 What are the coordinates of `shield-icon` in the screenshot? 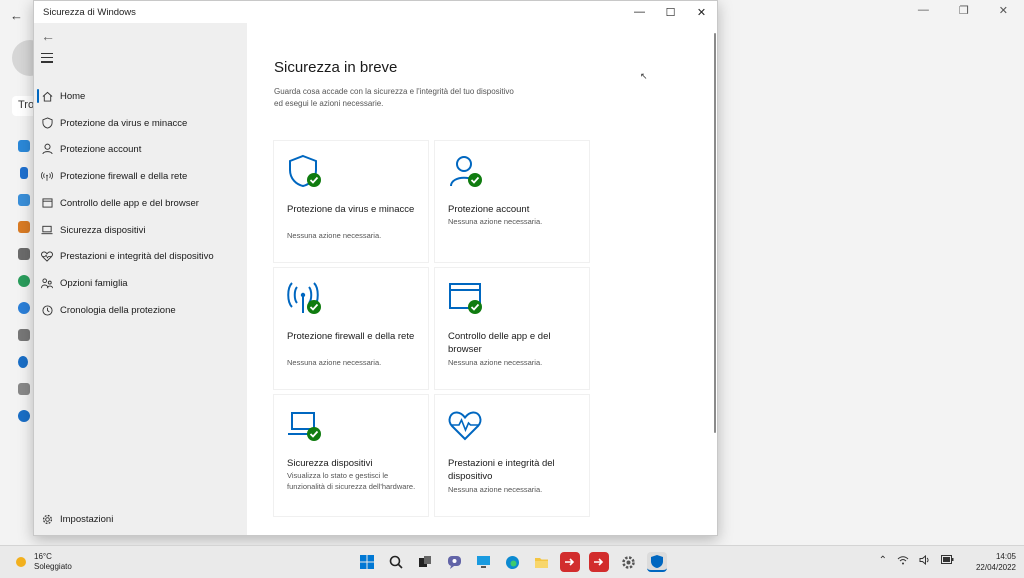 It's located at (47, 123).